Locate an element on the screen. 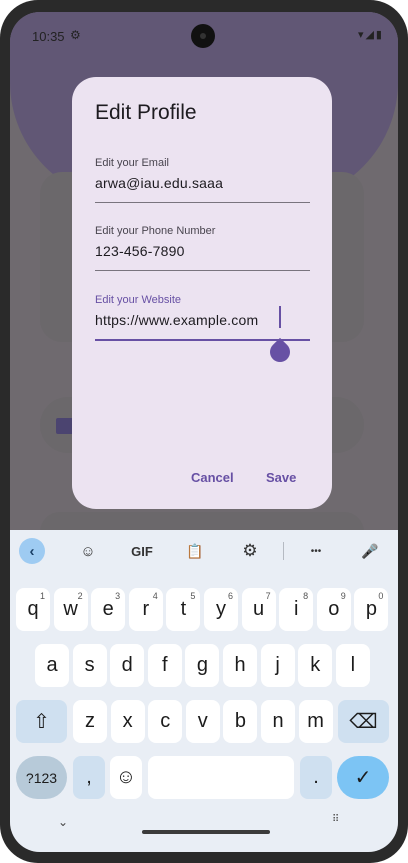  key-label: i is located at coordinates (296, 609).